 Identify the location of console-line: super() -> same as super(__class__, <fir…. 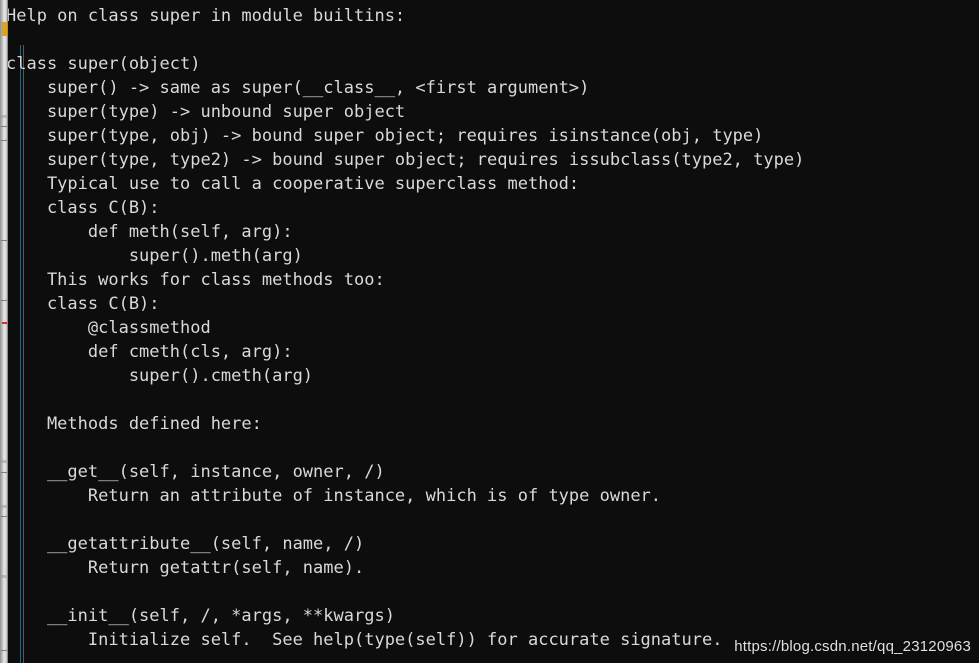
(298, 88).